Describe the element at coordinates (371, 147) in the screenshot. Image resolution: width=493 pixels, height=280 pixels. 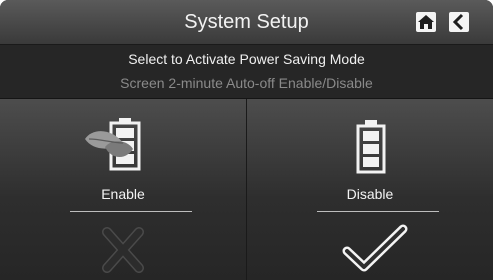
I see `battery-icon` at that location.